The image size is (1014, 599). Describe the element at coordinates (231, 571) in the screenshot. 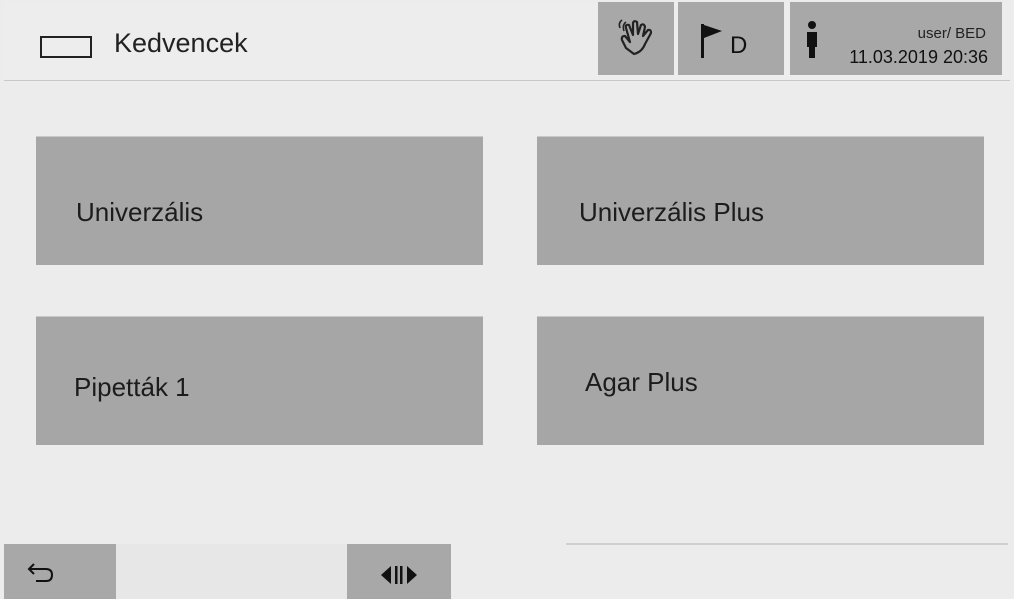

I see `footer-spacer` at that location.